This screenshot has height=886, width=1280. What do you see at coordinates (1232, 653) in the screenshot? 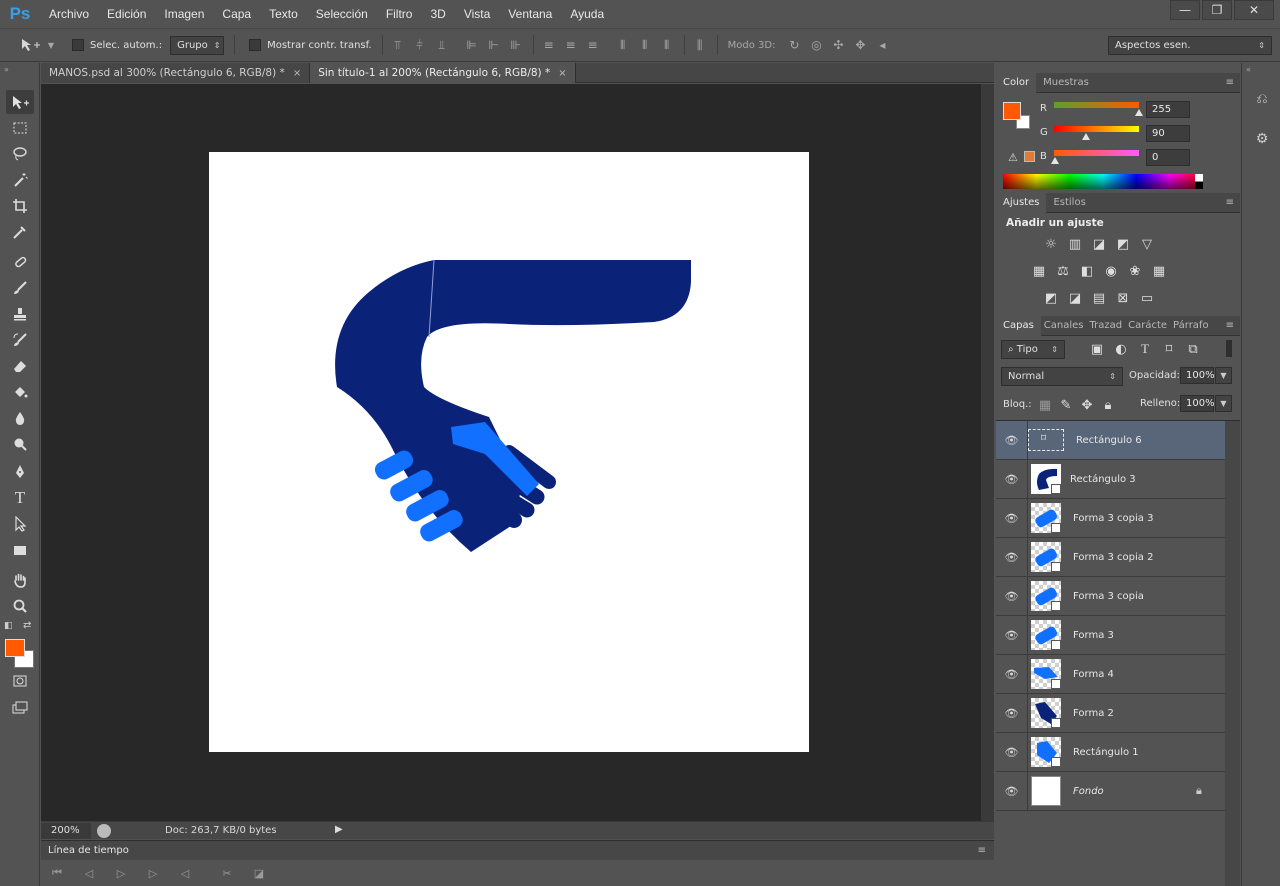
I see `layers-scrollbar` at bounding box center [1232, 653].